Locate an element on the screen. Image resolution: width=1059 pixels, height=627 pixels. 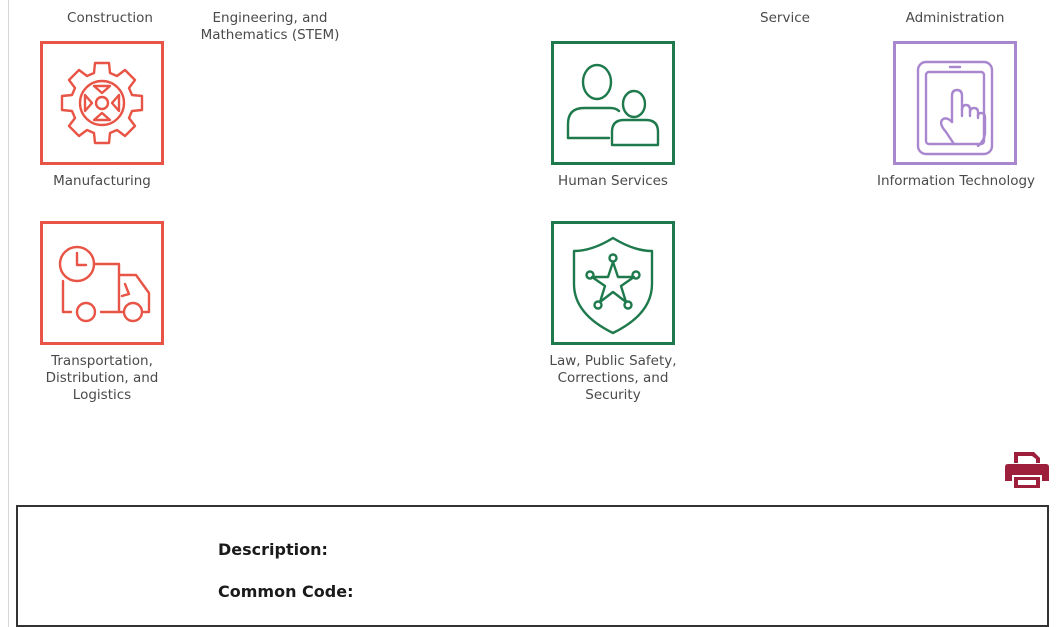
gear-icon is located at coordinates (102, 103).